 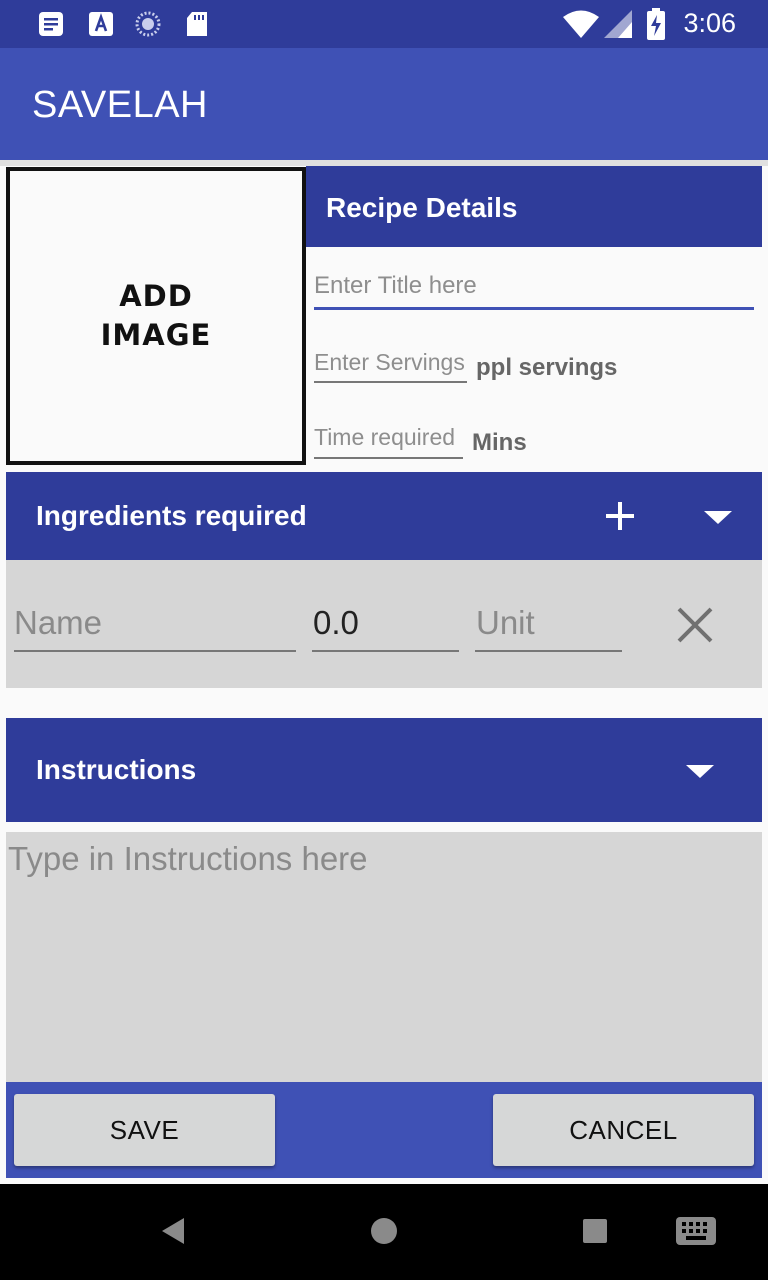 I want to click on ingredients-title: Ingredients required, so click(x=171, y=515).